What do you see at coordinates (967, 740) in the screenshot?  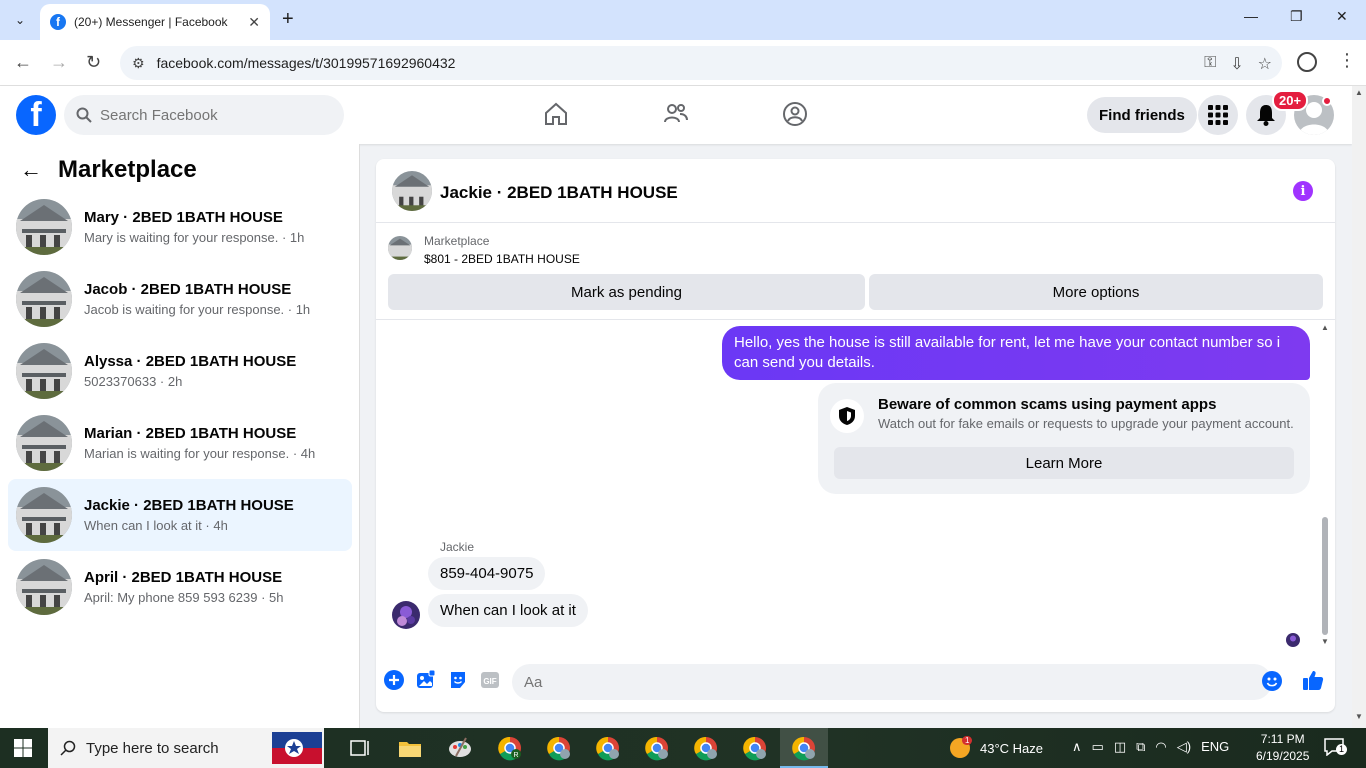 I see `weather-alert-badge: 1` at bounding box center [967, 740].